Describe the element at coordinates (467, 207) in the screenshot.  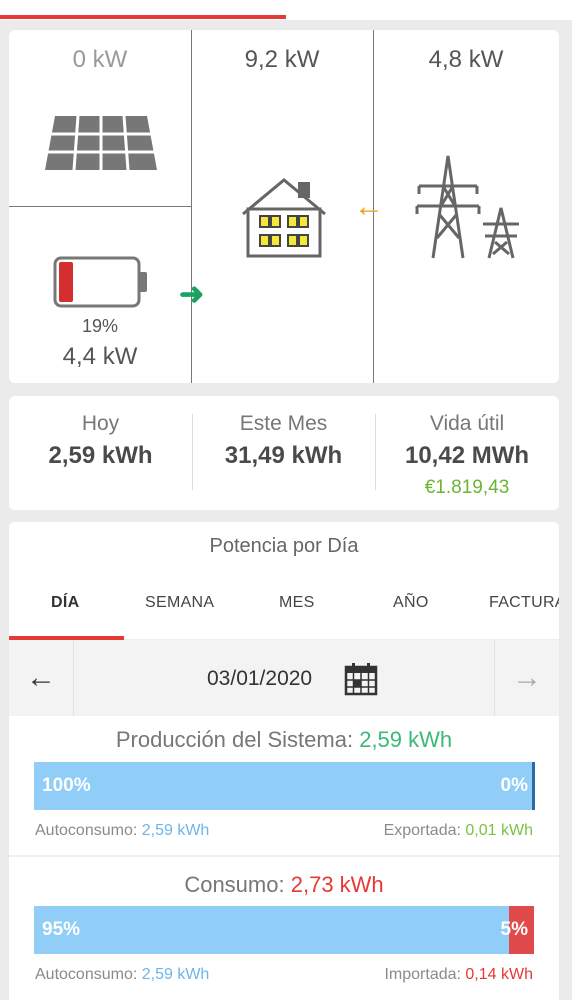
I see `power-tower-icon` at that location.